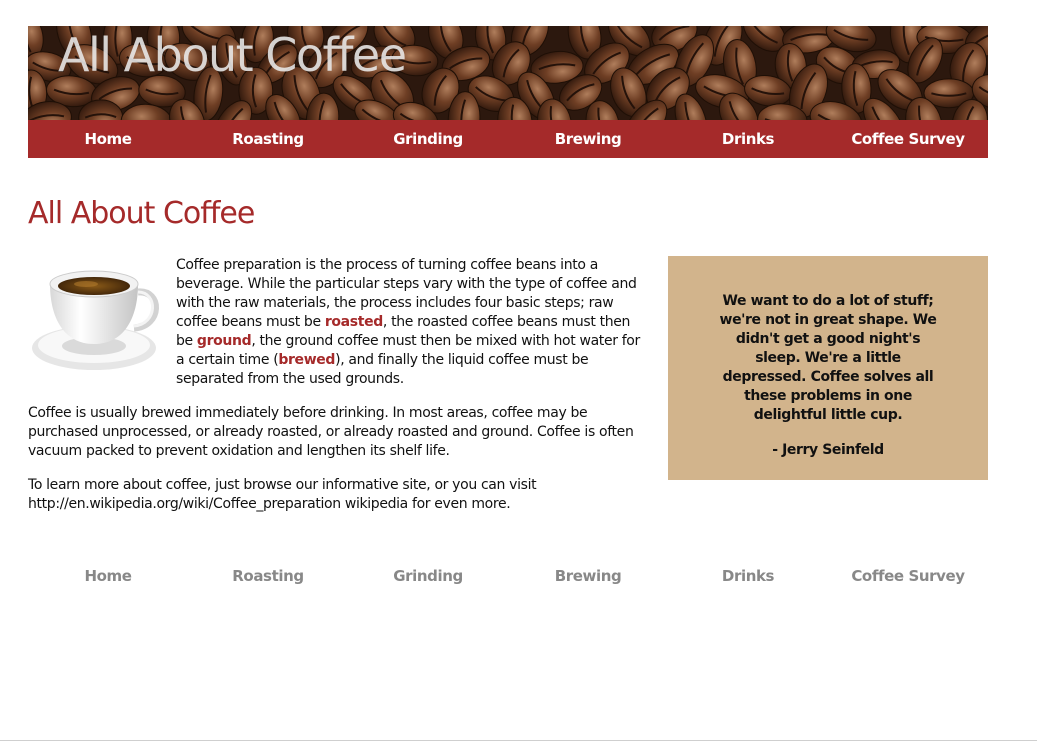 The width and height of the screenshot is (1037, 741). What do you see at coordinates (268, 576) in the screenshot?
I see `footer-nav-roasting: Roasting` at bounding box center [268, 576].